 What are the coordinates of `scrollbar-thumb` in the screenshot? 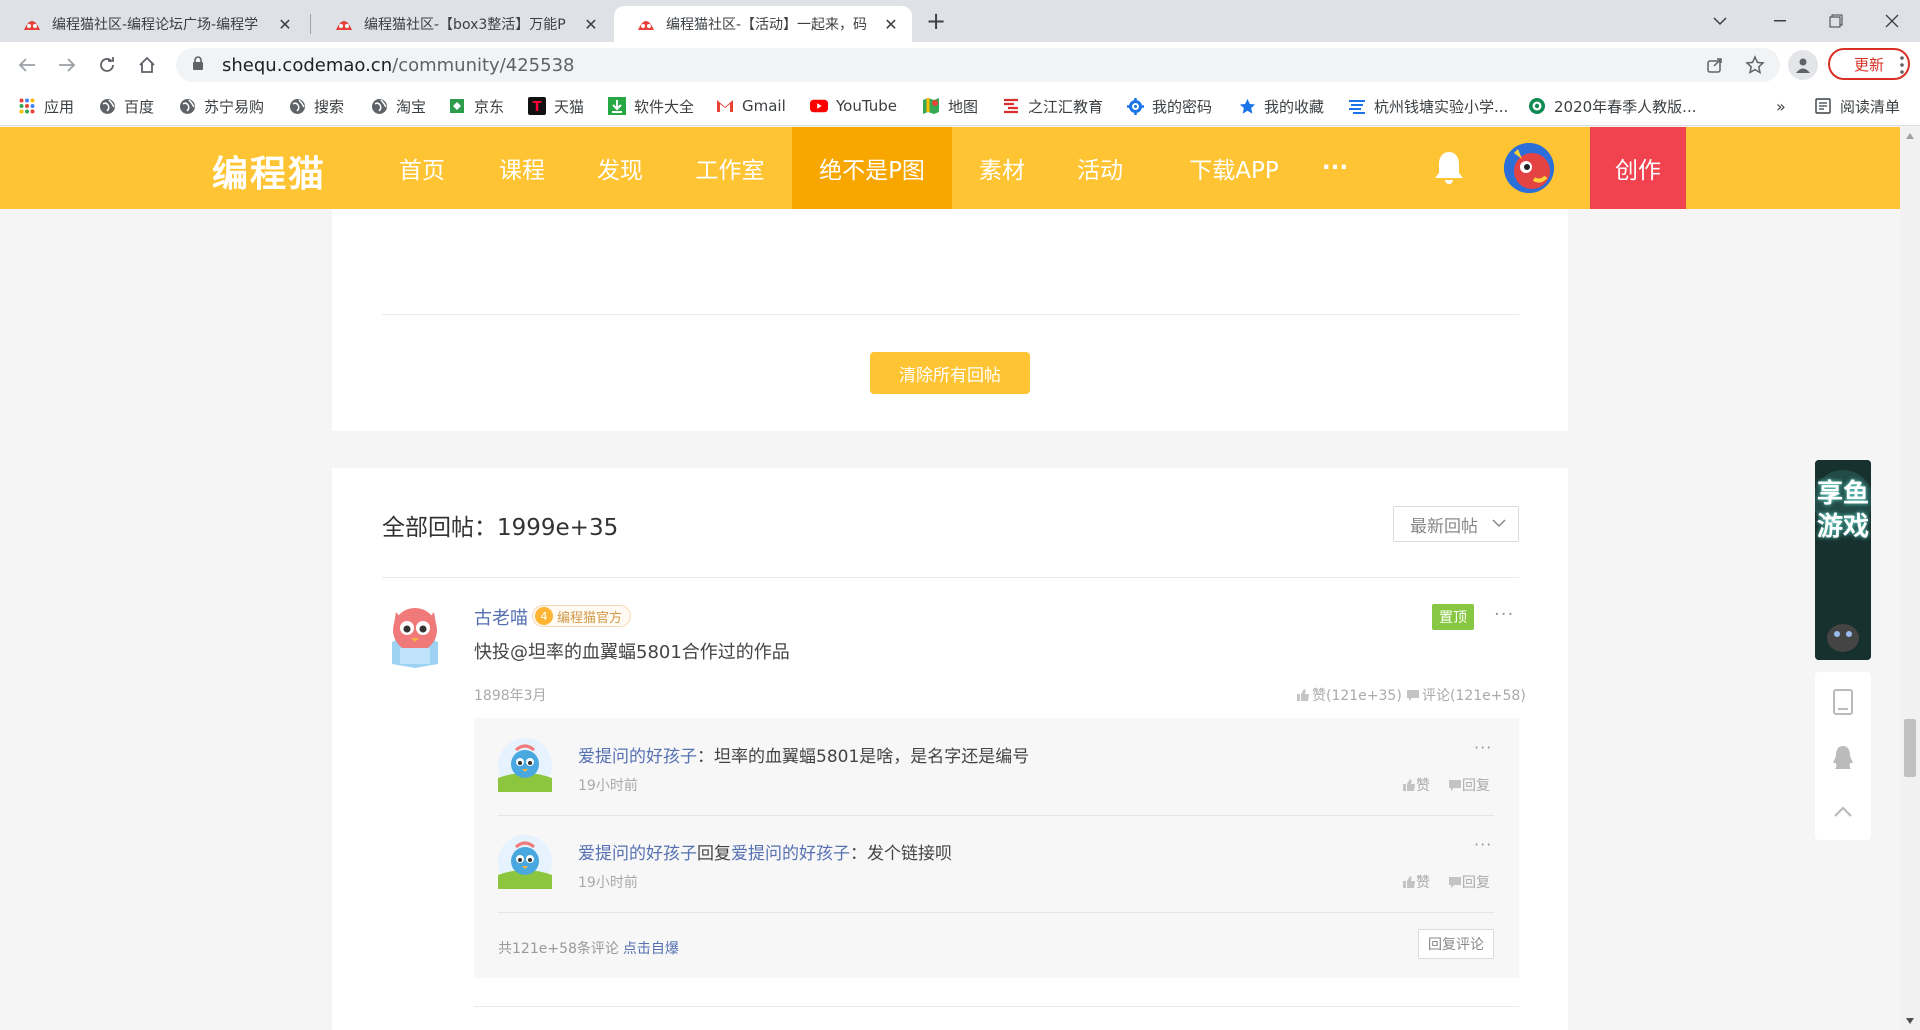 It's located at (1910, 748).